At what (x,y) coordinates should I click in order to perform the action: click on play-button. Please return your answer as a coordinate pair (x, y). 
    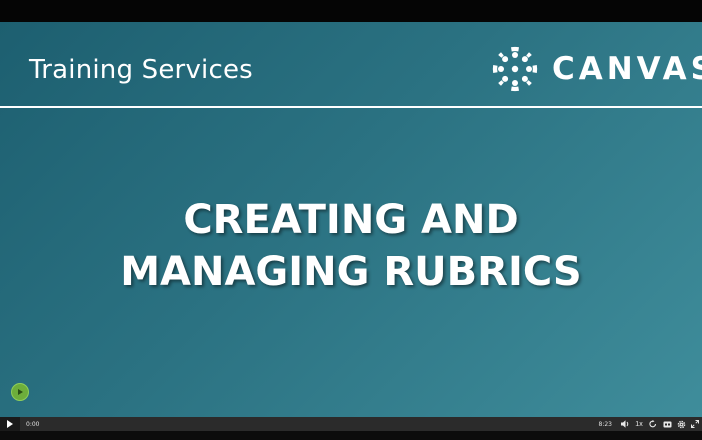
    Looking at the image, I should click on (10, 424).